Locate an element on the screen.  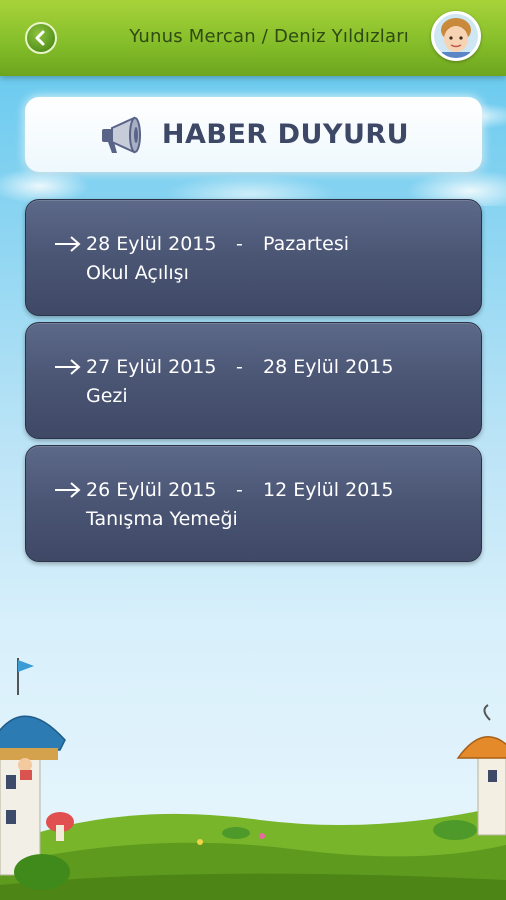
user-class-title: Yunus Mercan / Deniz Yıldızları is located at coordinates (269, 36).